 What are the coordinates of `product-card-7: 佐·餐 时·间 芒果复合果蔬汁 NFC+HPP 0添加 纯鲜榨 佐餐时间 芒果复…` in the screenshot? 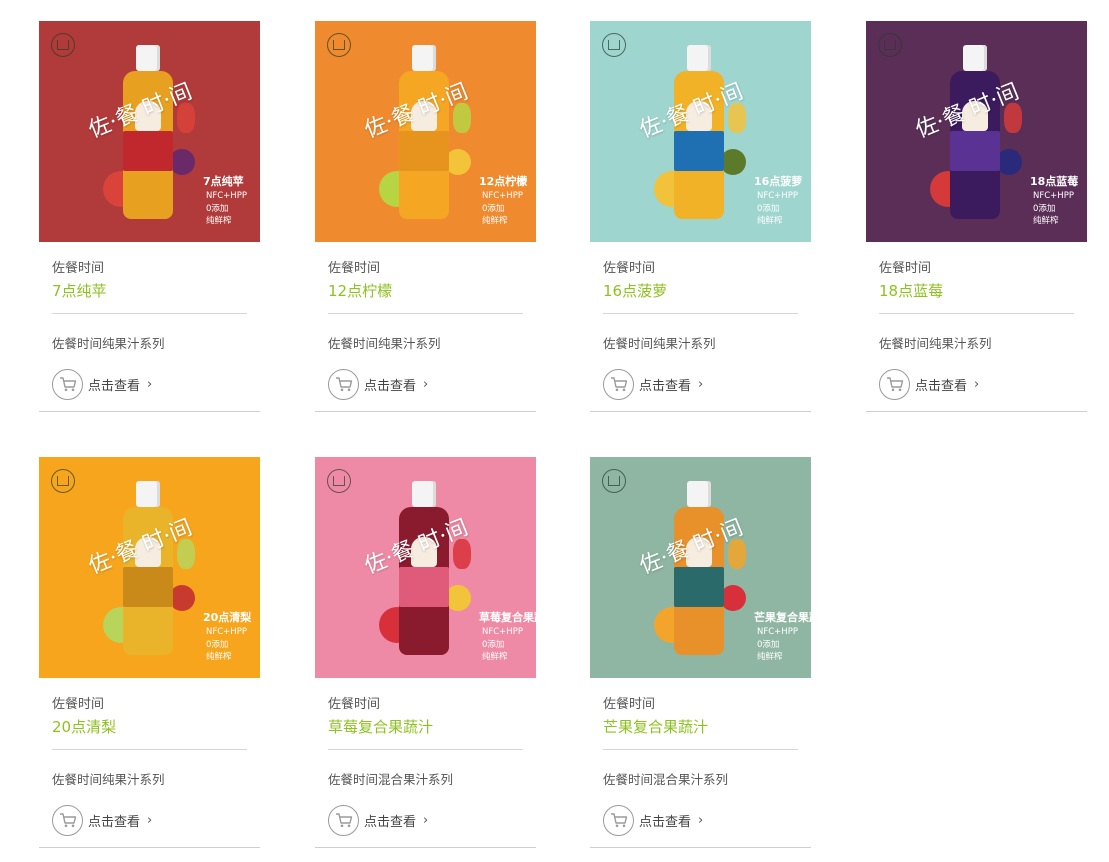 It's located at (700, 653).